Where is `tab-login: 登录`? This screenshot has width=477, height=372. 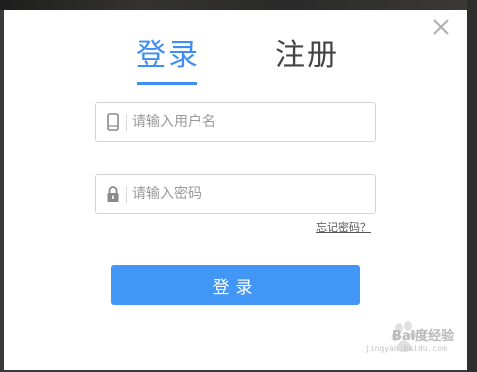
tab-login: 登录 is located at coordinates (168, 56).